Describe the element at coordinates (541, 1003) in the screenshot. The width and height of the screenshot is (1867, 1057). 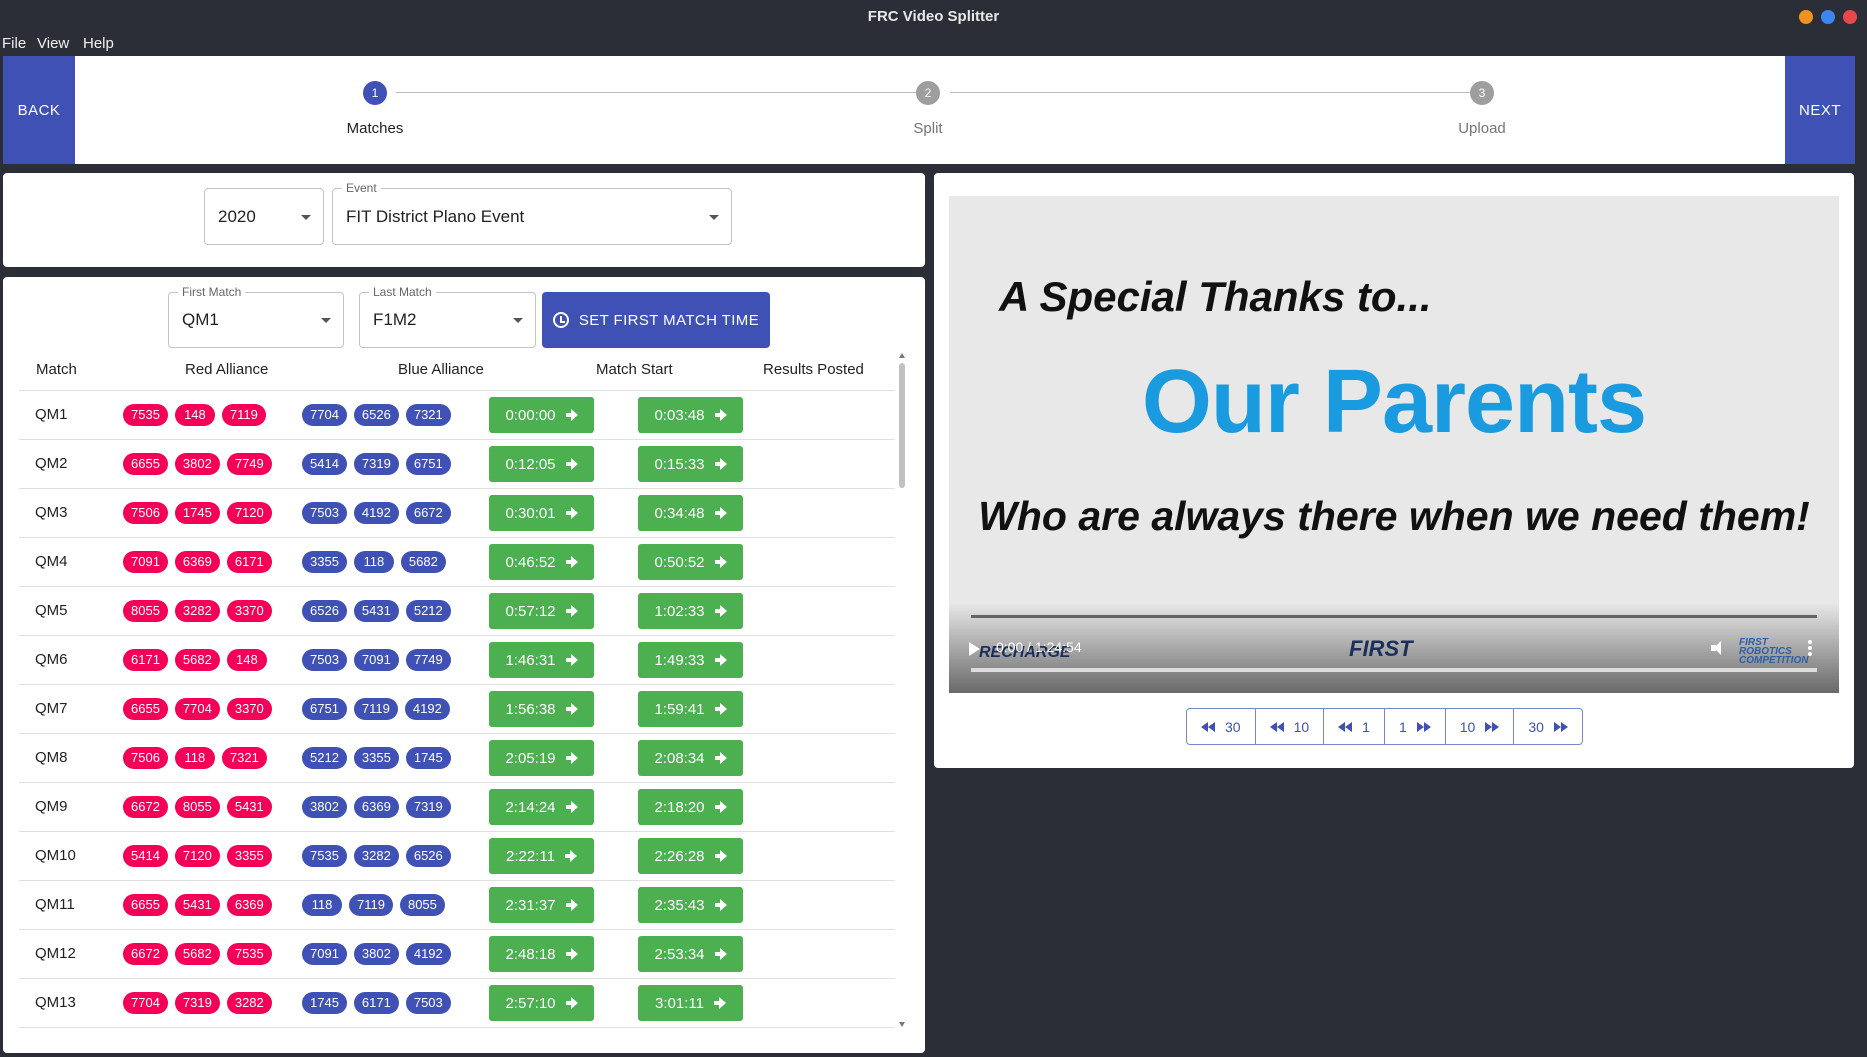
I see `match-start-button: 2:57:10` at that location.